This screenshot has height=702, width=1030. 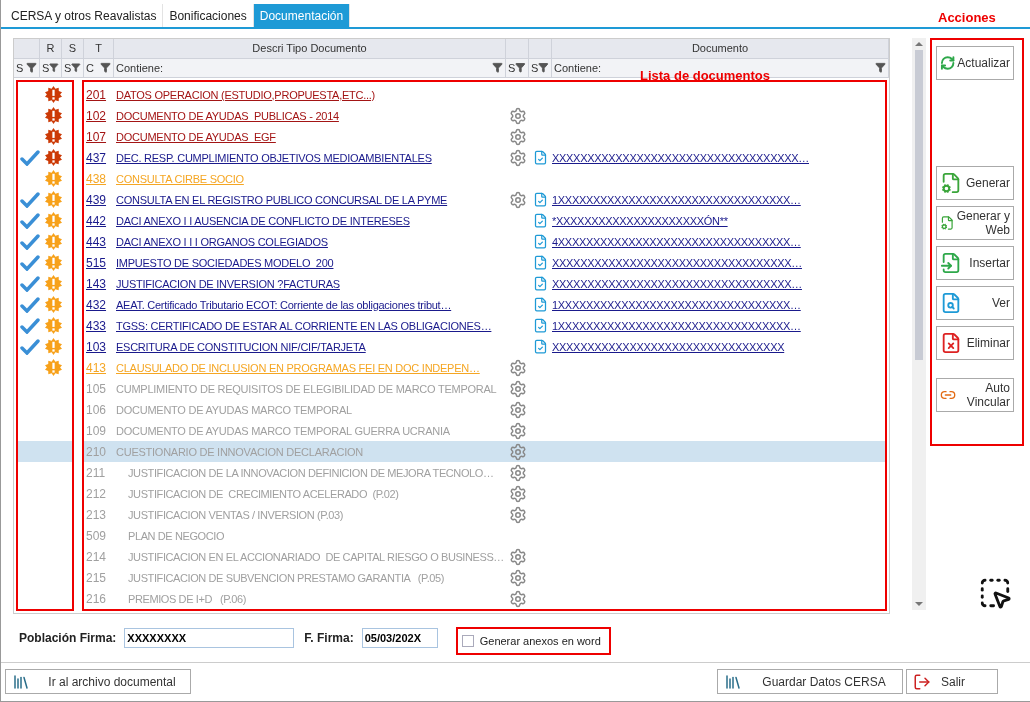 I want to click on checkbox, so click(x=467, y=641).